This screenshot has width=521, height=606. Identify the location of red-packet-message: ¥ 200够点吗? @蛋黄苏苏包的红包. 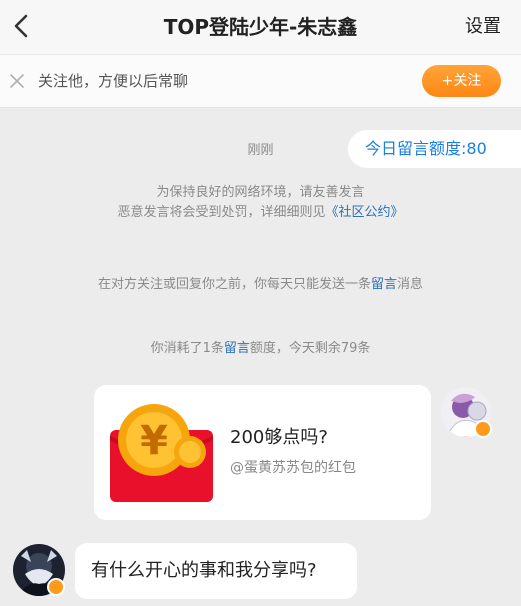
(262, 452).